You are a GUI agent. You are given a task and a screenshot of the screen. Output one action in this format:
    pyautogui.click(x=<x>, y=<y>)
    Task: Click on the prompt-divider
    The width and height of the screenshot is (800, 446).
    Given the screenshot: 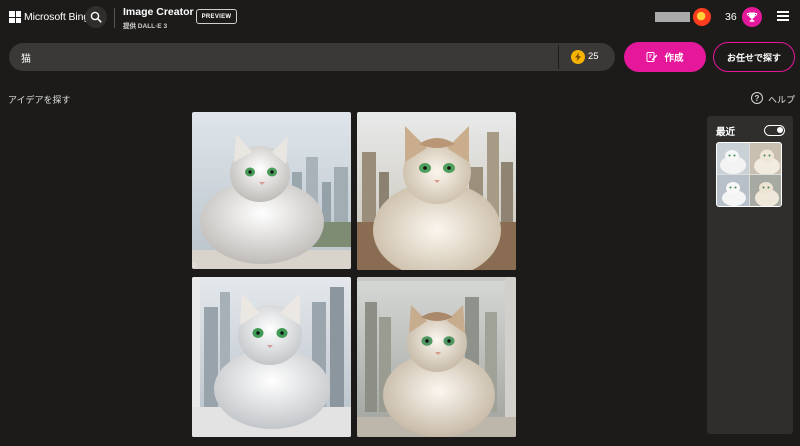 What is the action you would take?
    pyautogui.click(x=558, y=57)
    